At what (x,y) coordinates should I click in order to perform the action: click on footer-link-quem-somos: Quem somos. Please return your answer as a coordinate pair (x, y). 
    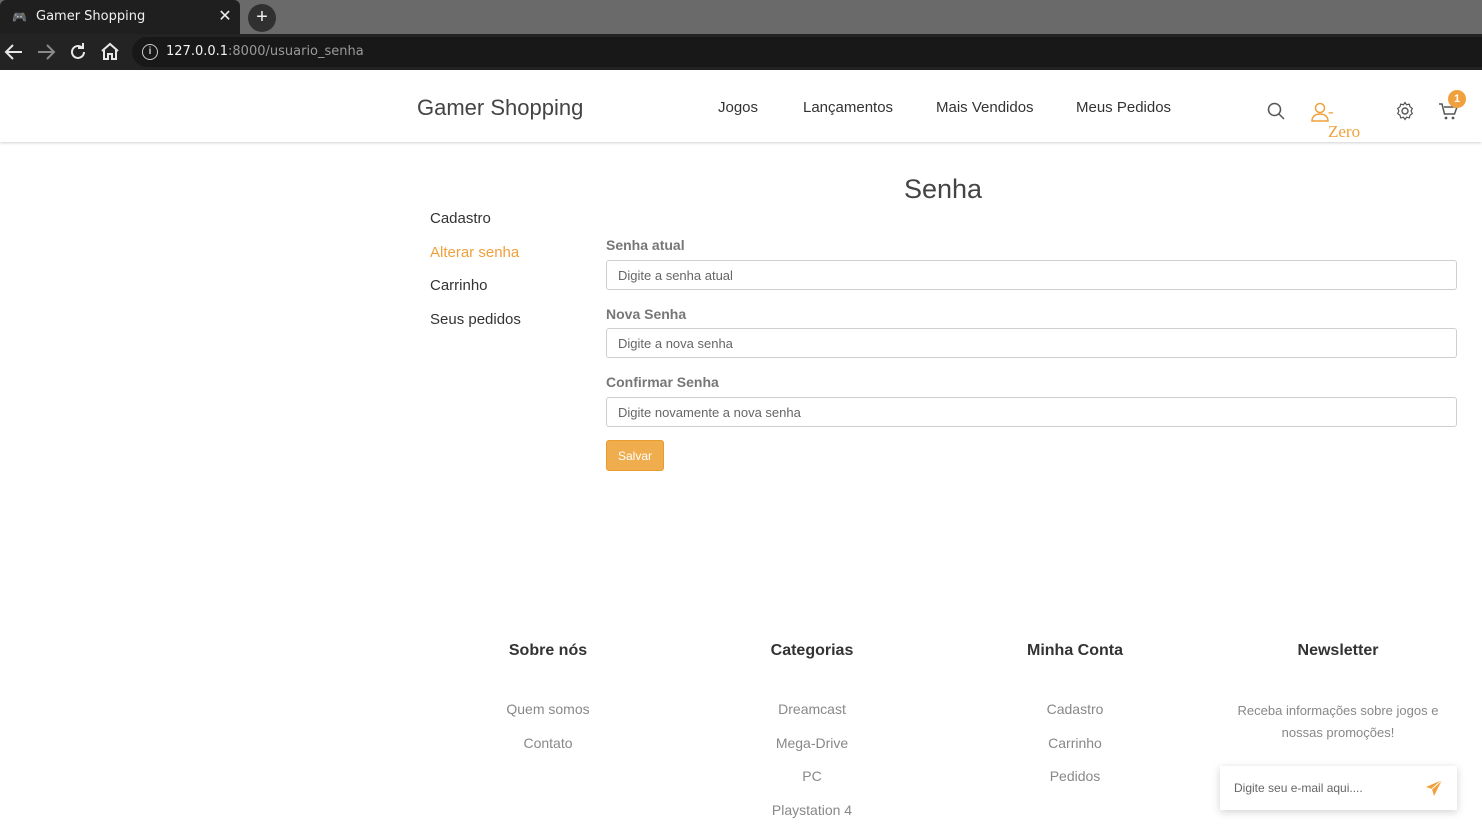
    Looking at the image, I should click on (548, 709).